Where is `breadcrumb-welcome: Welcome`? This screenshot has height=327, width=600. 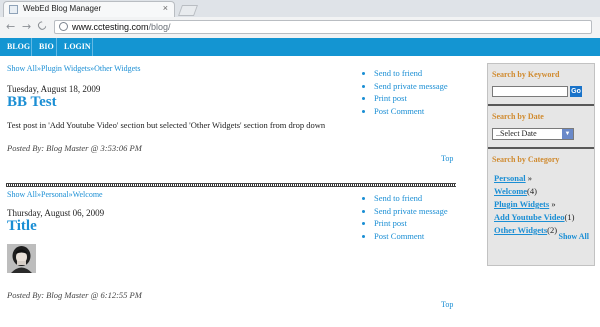
breadcrumb-welcome: Welcome is located at coordinates (88, 194).